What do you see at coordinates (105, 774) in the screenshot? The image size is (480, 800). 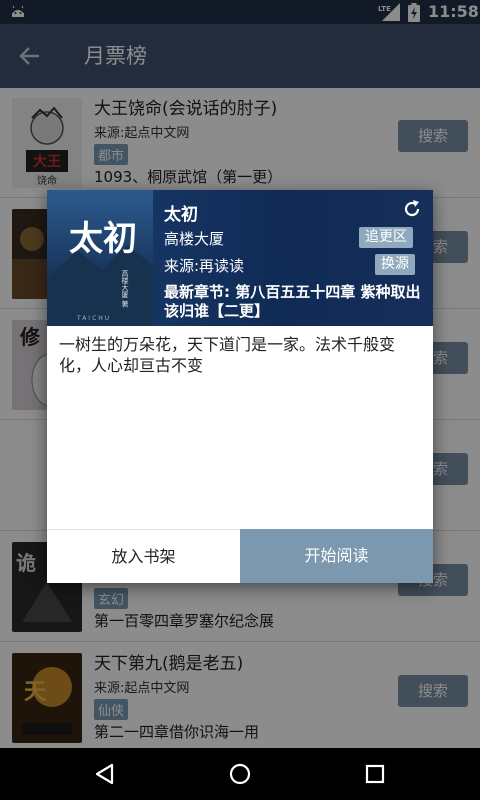 I see `triangle-back-icon` at bounding box center [105, 774].